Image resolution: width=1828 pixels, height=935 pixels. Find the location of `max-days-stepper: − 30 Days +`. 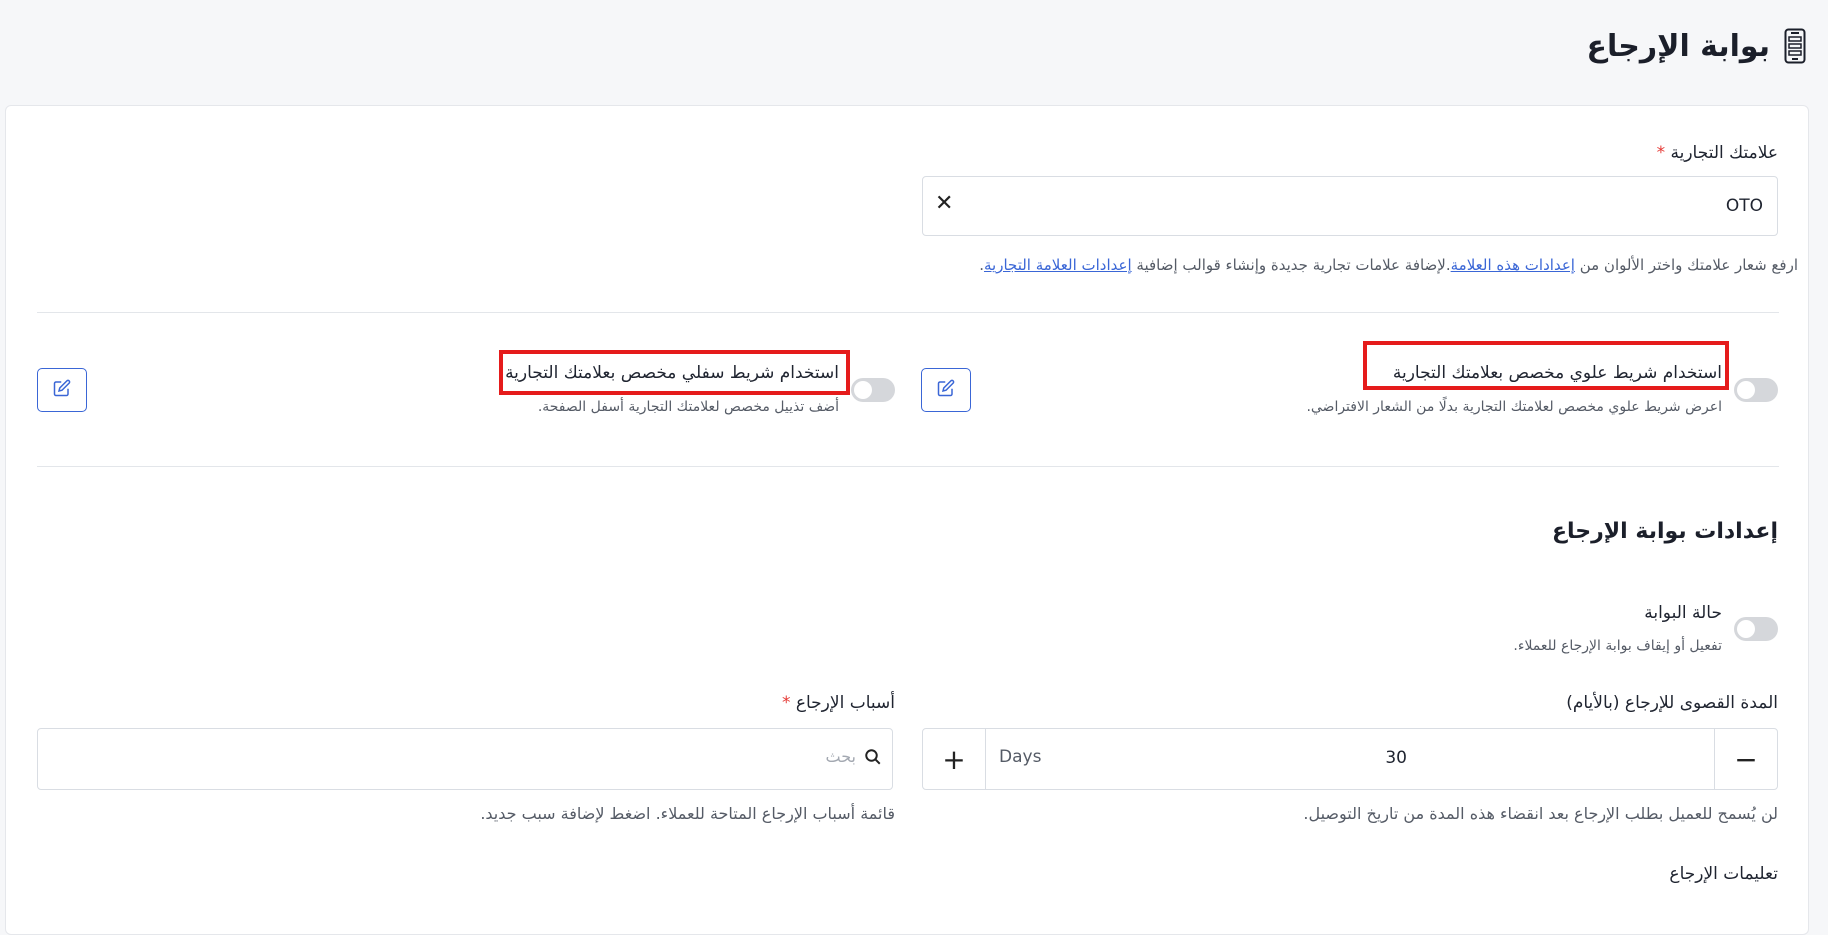

max-days-stepper: − 30 Days + is located at coordinates (1350, 759).